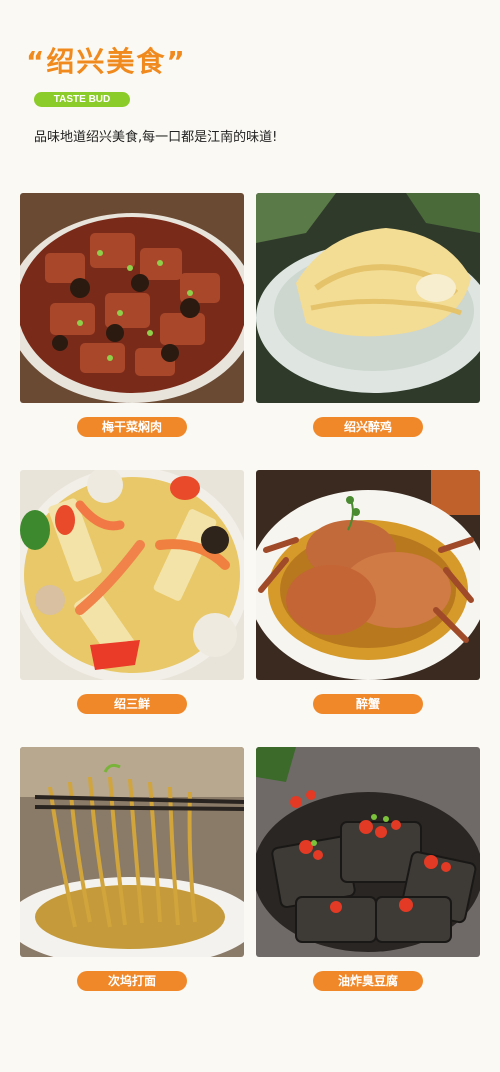  Describe the element at coordinates (368, 852) in the screenshot. I see `fried-tofu-photo` at that location.